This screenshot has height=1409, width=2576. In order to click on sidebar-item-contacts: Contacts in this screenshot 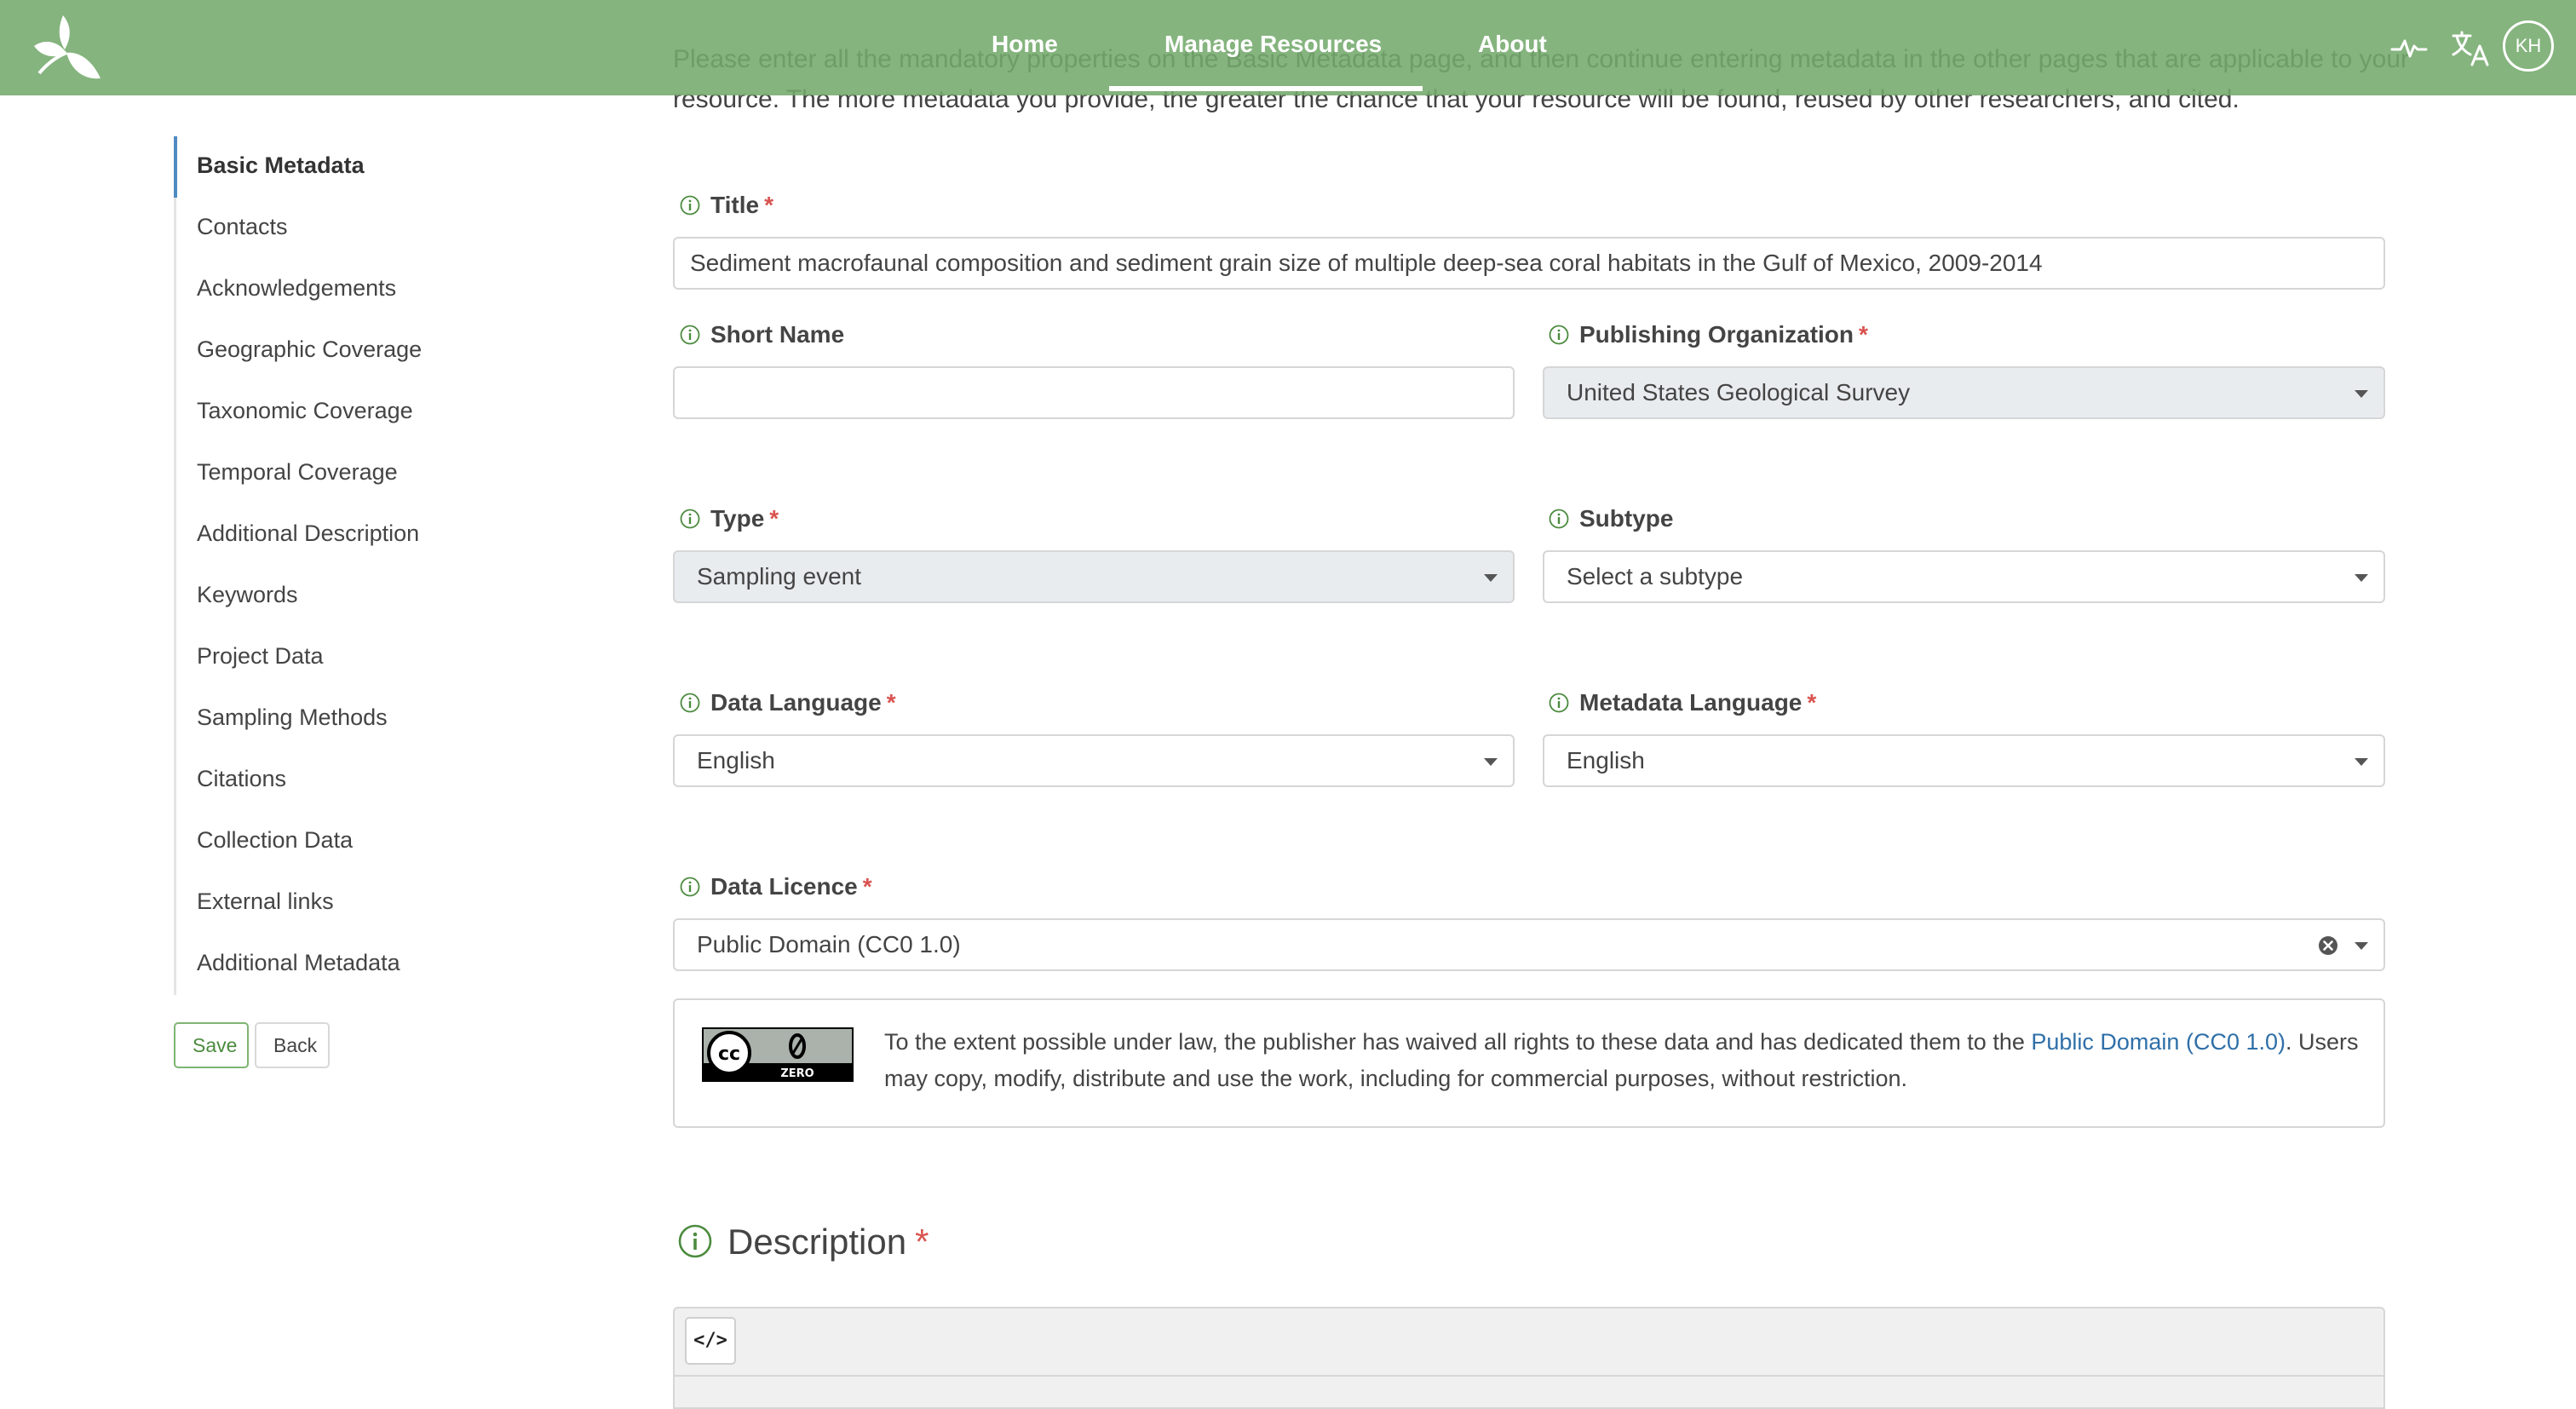, I will do `click(243, 226)`.